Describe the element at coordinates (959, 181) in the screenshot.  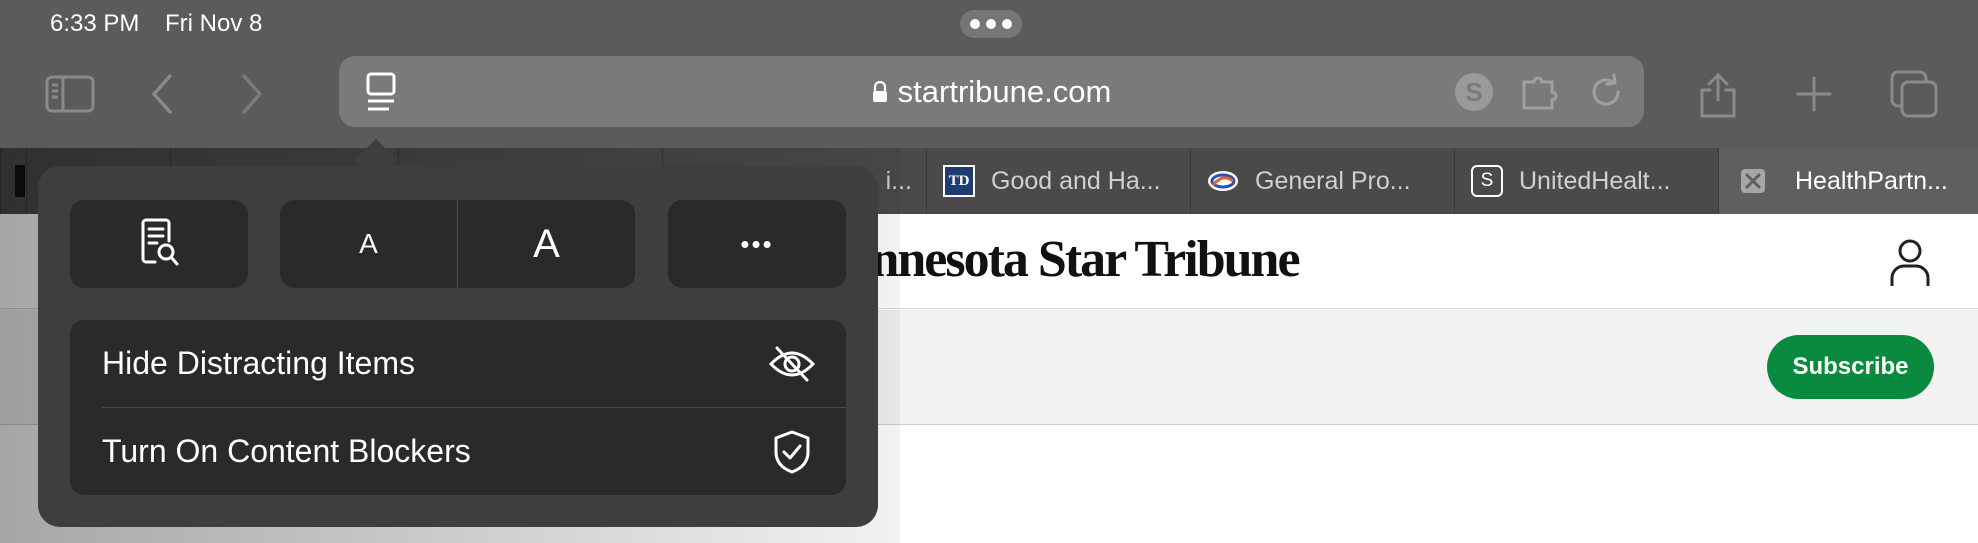
I see `td-favicon-icon: TD` at that location.